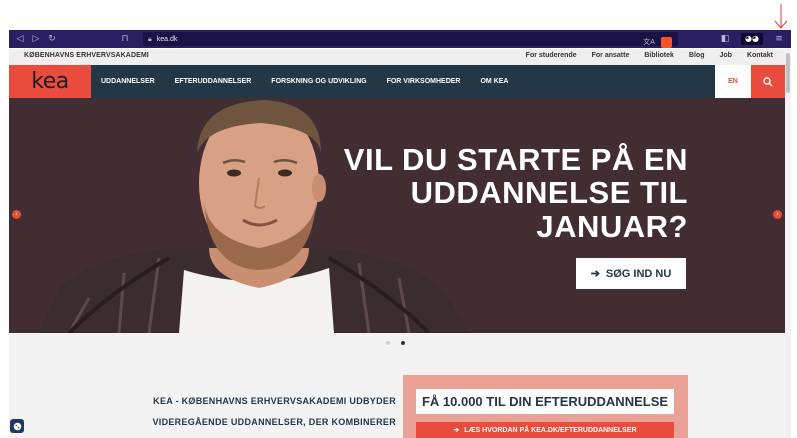 This screenshot has width=797, height=438. Describe the element at coordinates (494, 81) in the screenshot. I see `nav-item-om-kea: OM KEA` at that location.